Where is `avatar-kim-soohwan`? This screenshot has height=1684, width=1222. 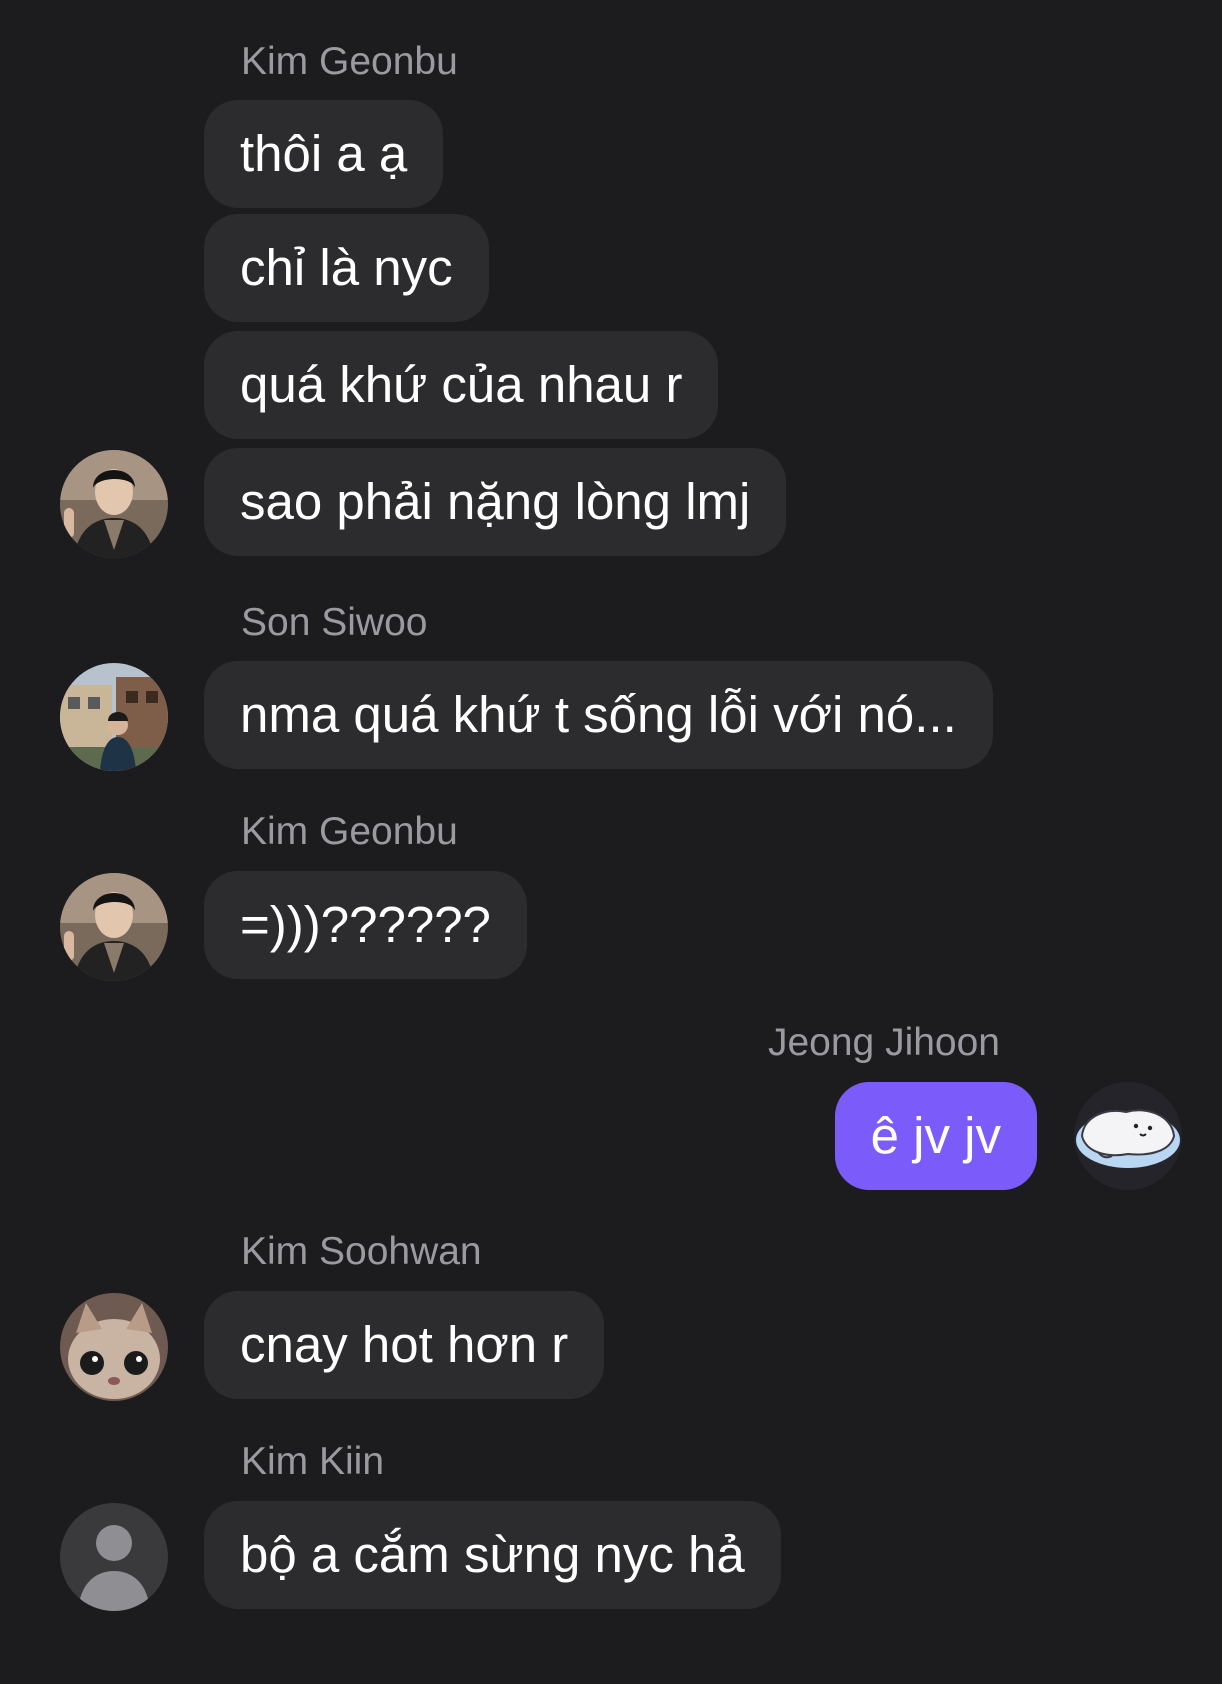 avatar-kim-soohwan is located at coordinates (114, 1347).